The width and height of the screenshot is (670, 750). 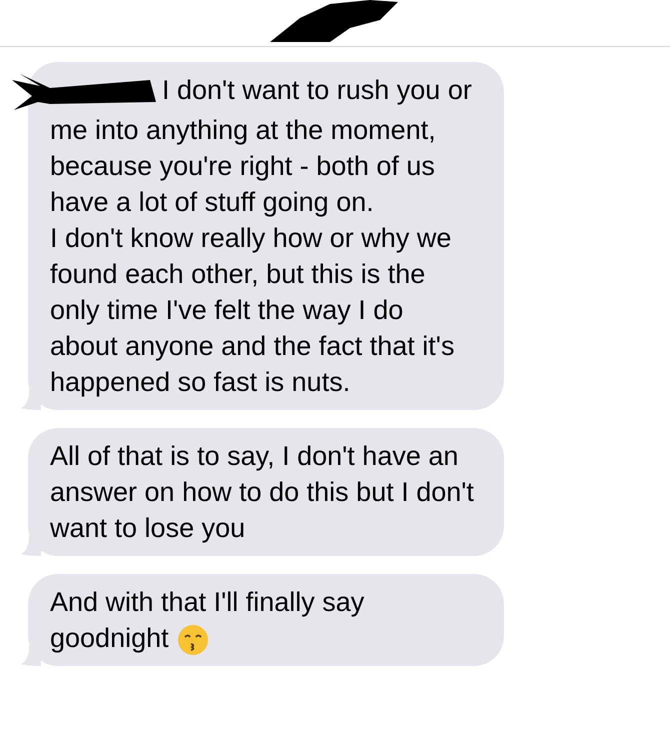 What do you see at coordinates (262, 492) in the screenshot?
I see `message-text: All of that is to say, I don't have an answer on how to do this but I don't want to lose you` at bounding box center [262, 492].